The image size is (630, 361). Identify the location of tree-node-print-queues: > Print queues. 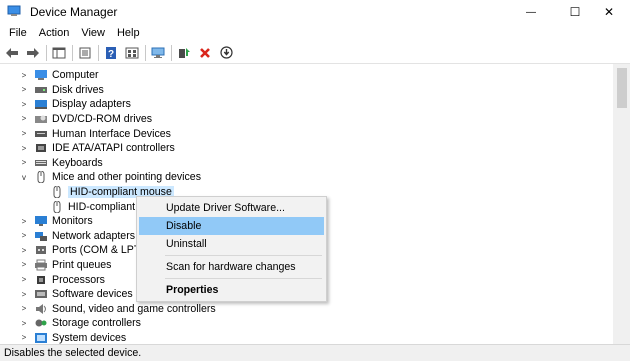
(66, 265).